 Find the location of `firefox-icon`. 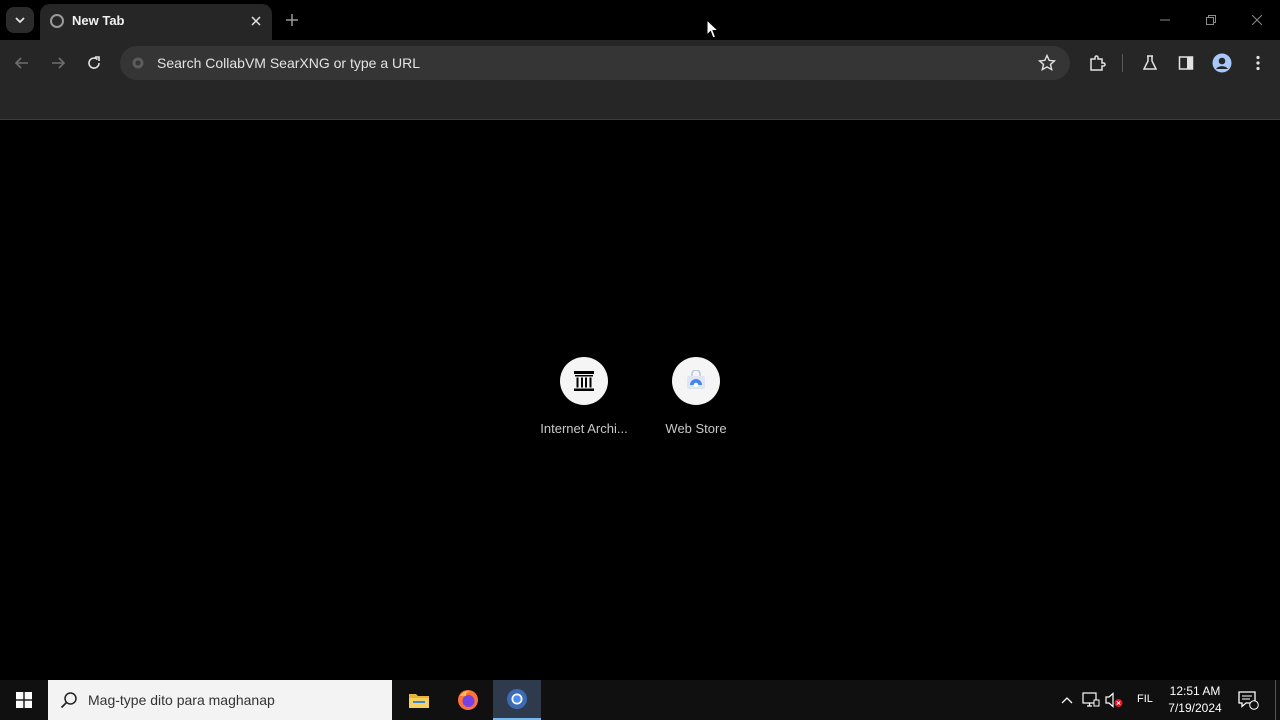

firefox-icon is located at coordinates (468, 700).